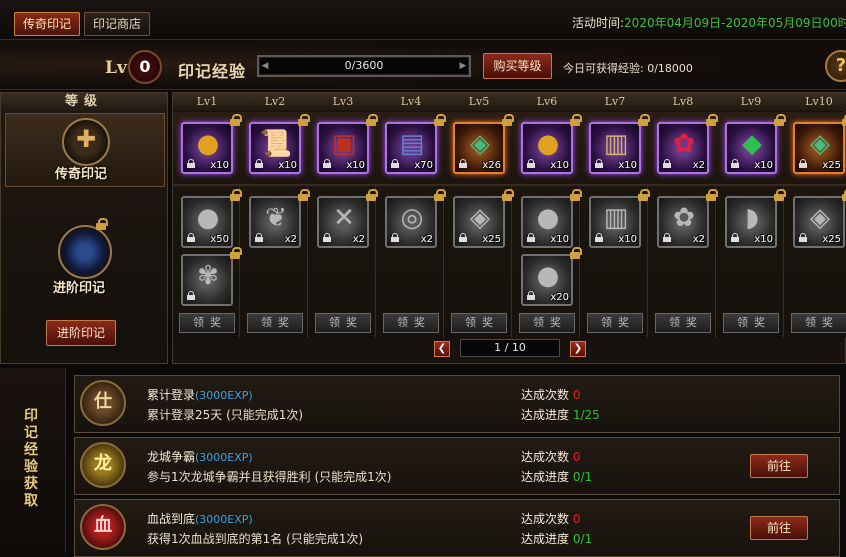 The image size is (846, 557). What do you see at coordinates (343, 222) in the screenshot?
I see `crossbow-icon: ✕ x2` at bounding box center [343, 222].